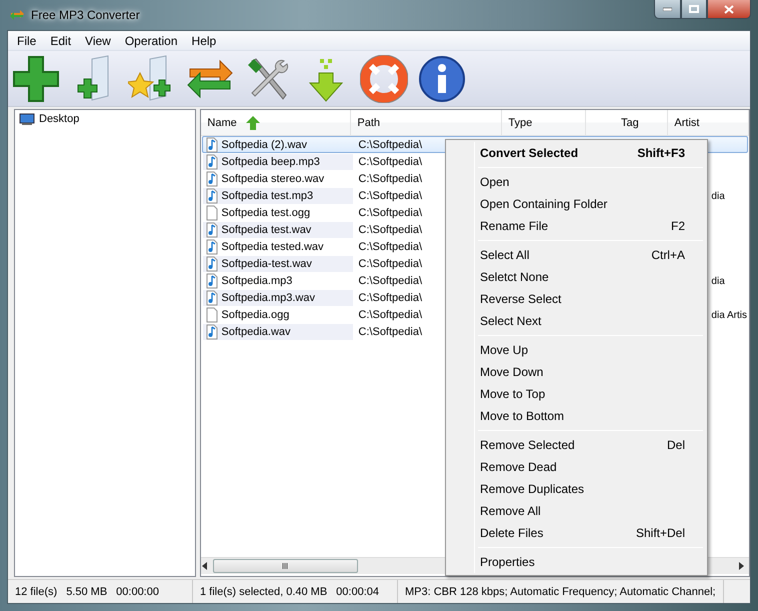 This screenshot has height=611, width=758. I want to click on status-text: 00:00:04, so click(357, 592).